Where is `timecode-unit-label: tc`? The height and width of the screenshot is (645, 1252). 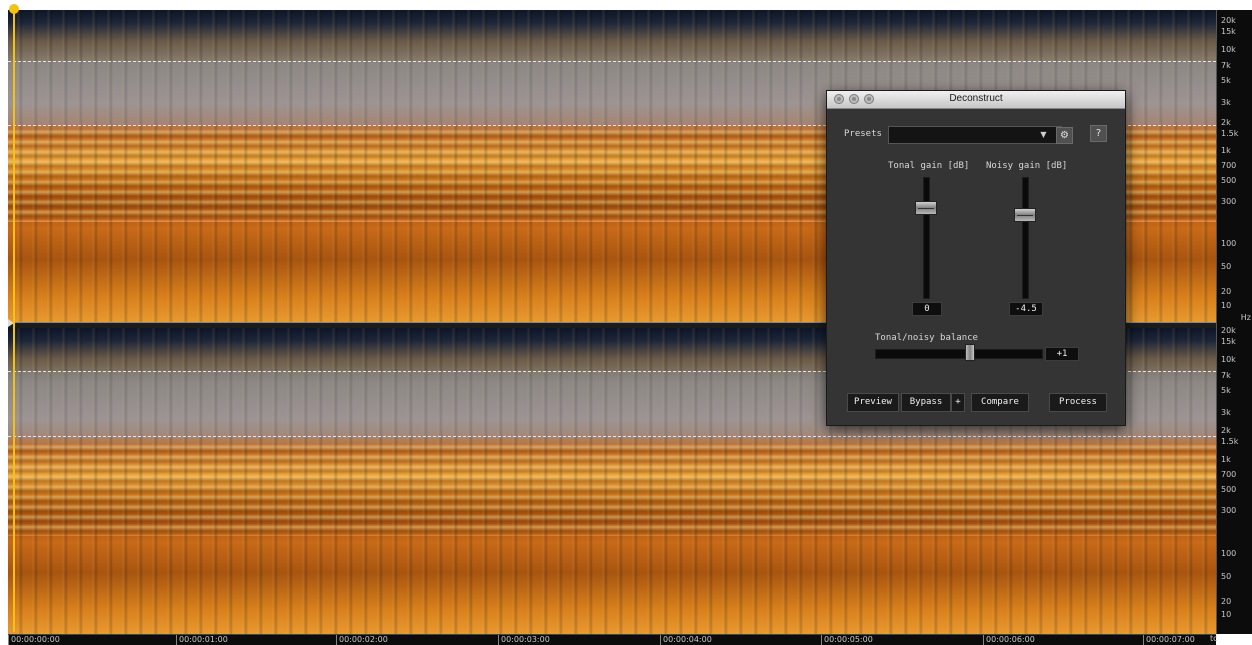 timecode-unit-label: tc is located at coordinates (1214, 638).